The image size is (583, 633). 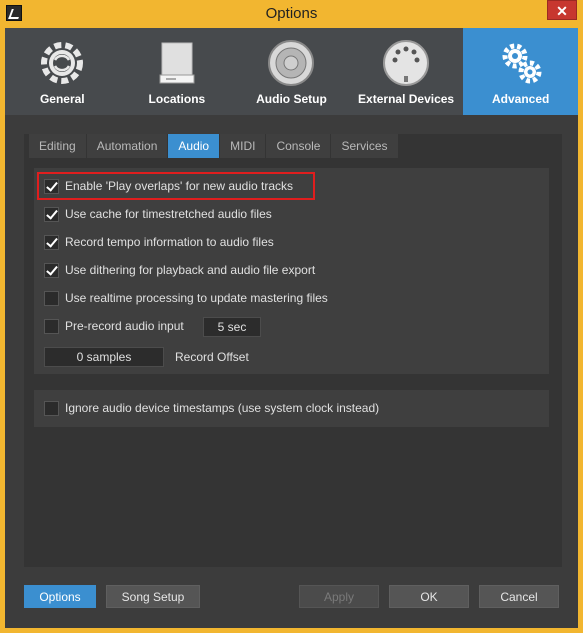 What do you see at coordinates (51, 270) in the screenshot?
I see `dithering-checkbox` at bounding box center [51, 270].